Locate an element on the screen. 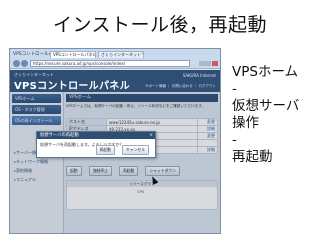 This screenshot has width=320, height=240. app-title: VPSコントロールパネル is located at coordinates (72, 86).